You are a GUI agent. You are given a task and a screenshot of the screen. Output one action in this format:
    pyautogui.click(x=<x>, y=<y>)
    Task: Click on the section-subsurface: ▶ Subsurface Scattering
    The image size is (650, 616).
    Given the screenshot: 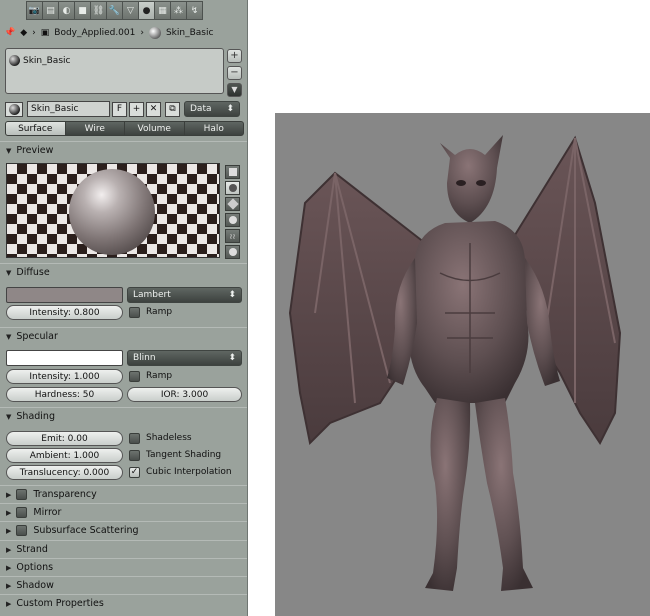 What is the action you would take?
    pyautogui.click(x=123, y=530)
    